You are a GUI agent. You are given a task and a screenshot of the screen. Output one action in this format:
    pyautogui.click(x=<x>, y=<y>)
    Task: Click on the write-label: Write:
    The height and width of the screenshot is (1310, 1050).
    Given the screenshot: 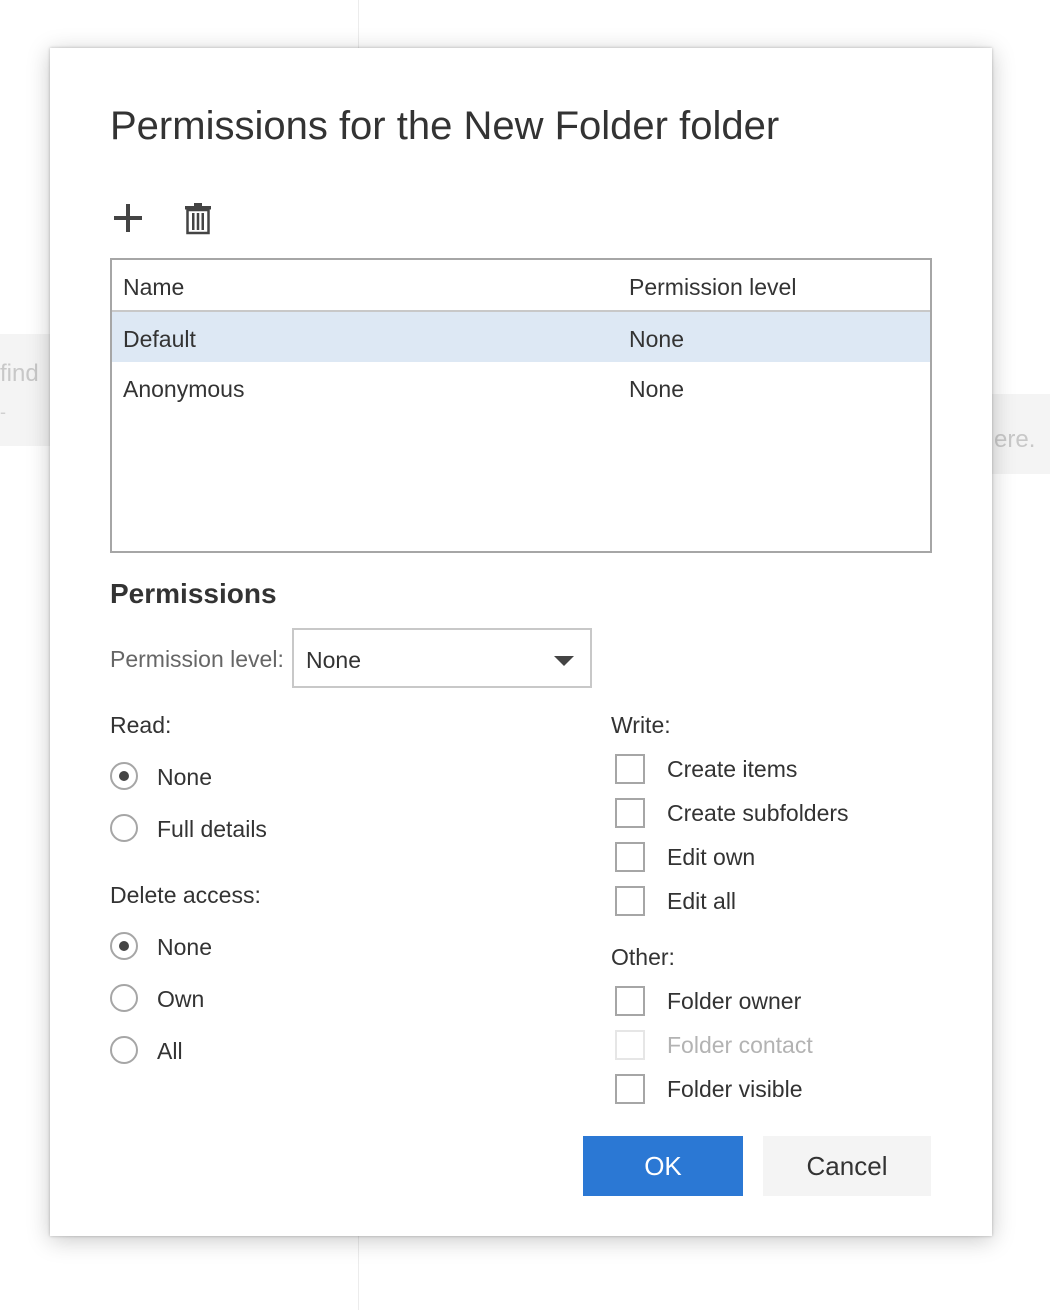 What is the action you would take?
    pyautogui.click(x=641, y=725)
    